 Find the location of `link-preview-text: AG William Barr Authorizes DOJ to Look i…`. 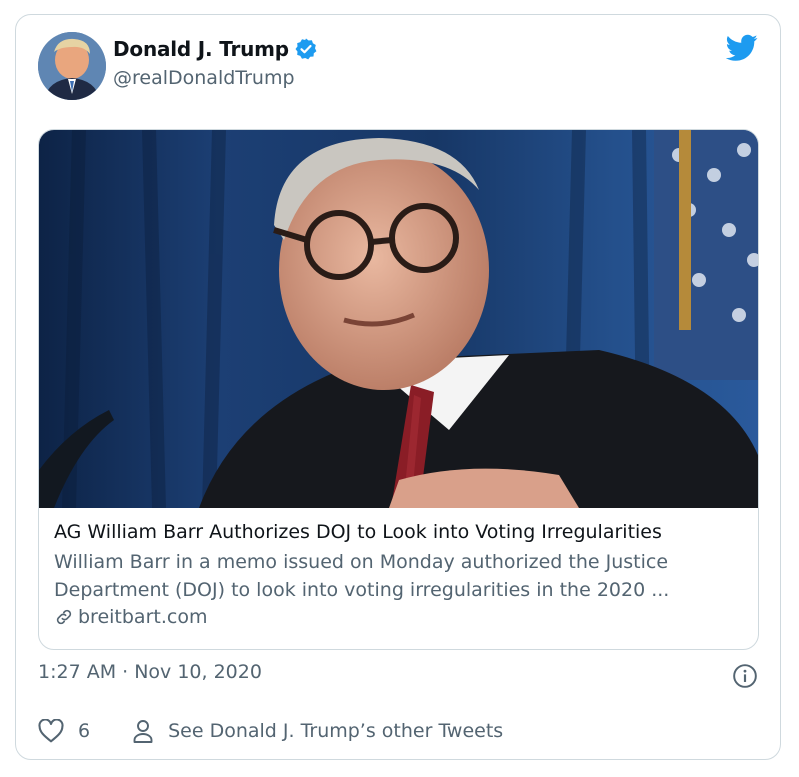

link-preview-text: AG William Barr Authorizes DOJ to Look i… is located at coordinates (400, 574).